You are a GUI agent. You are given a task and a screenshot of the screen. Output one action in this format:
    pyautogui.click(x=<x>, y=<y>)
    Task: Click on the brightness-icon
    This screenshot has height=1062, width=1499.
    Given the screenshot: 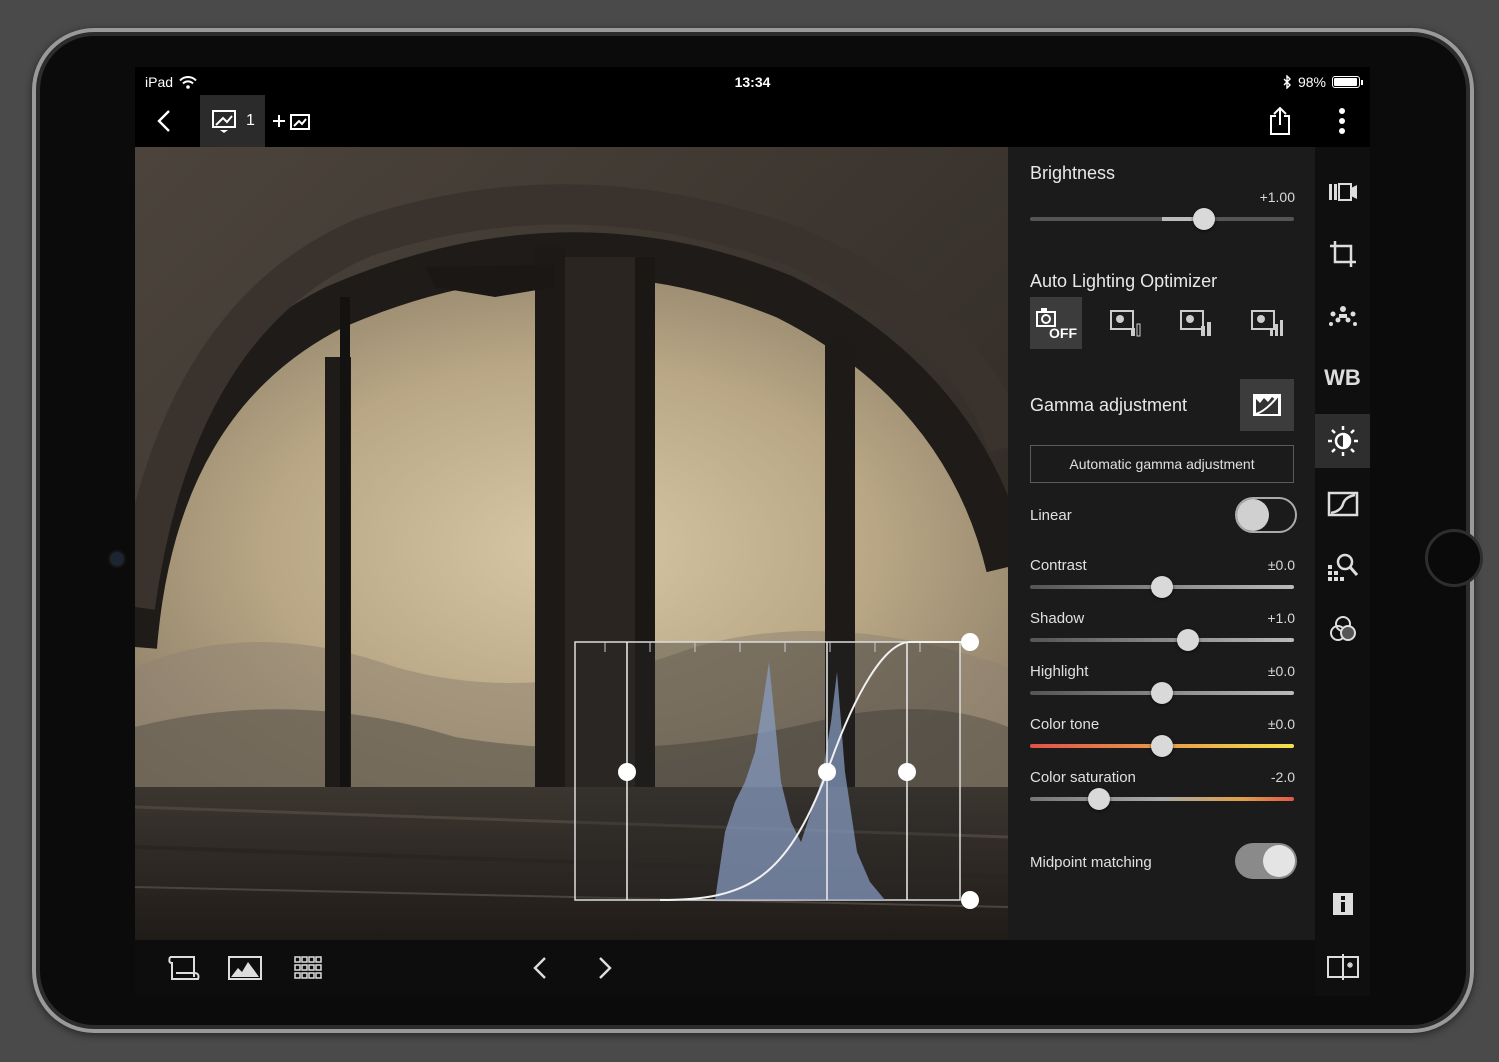 What is the action you would take?
    pyautogui.click(x=1342, y=441)
    